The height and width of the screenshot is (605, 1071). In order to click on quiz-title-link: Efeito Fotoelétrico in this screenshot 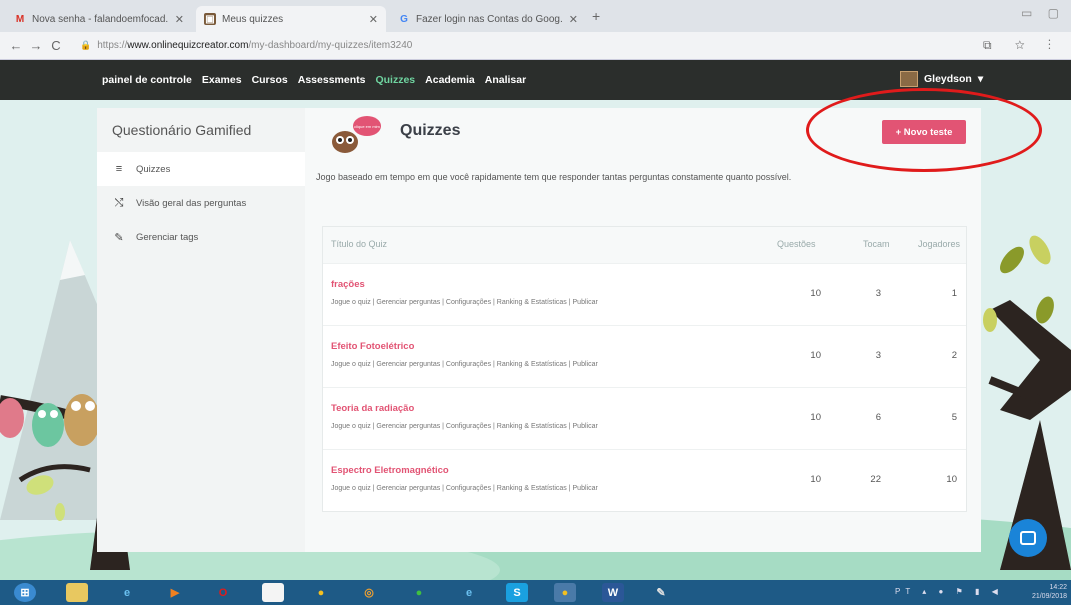, I will do `click(372, 346)`.